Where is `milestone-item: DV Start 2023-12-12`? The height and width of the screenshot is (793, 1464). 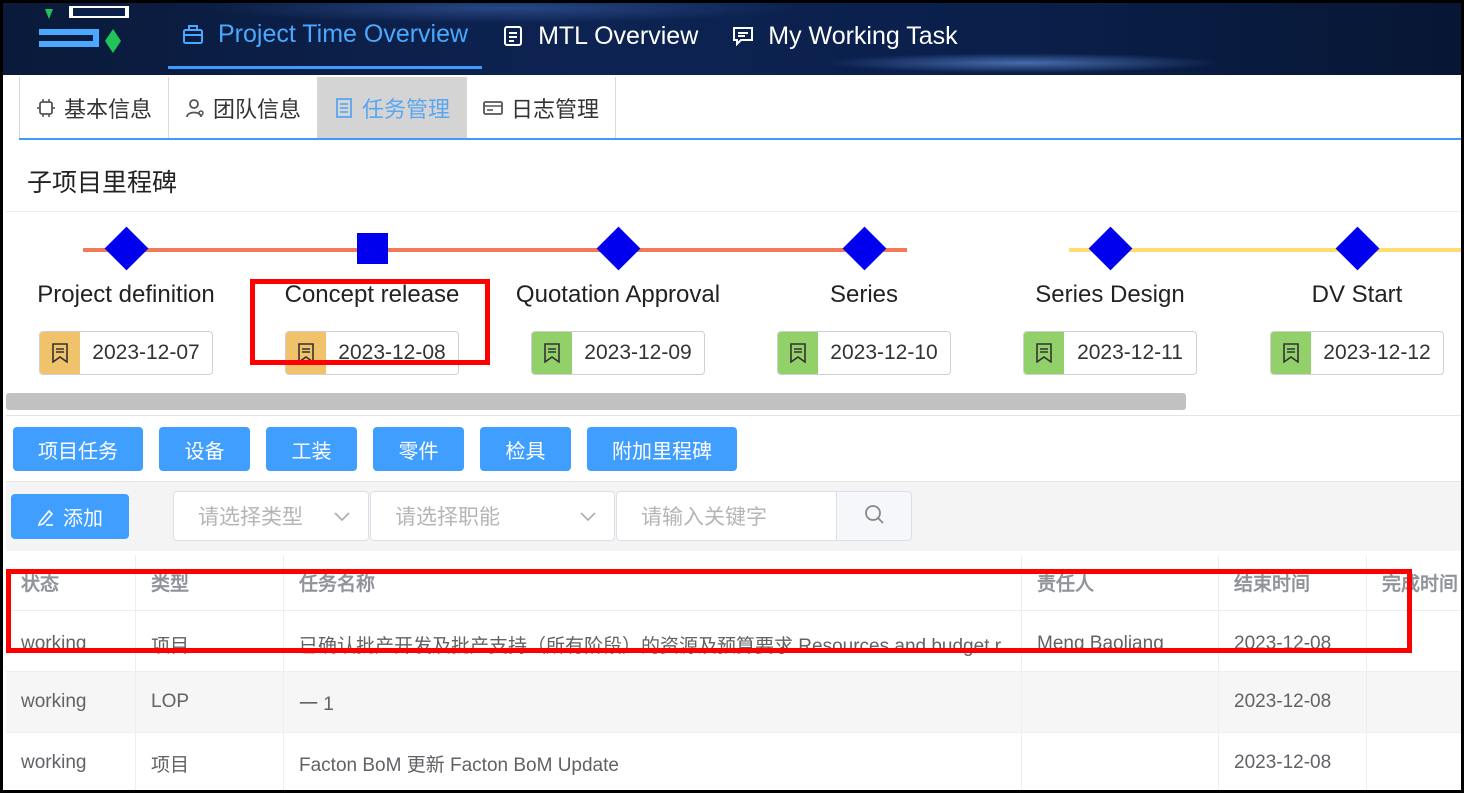 milestone-item: DV Start 2023-12-12 is located at coordinates (1349, 300).